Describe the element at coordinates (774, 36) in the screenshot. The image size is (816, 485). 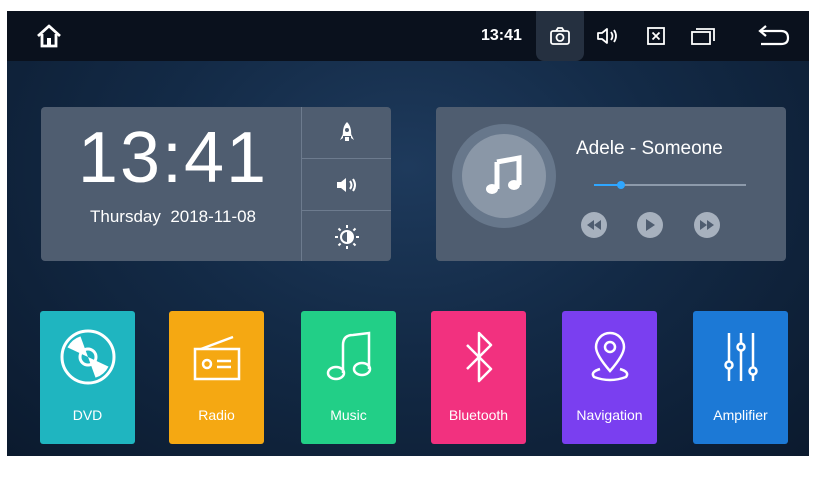
I see `back-icon` at that location.